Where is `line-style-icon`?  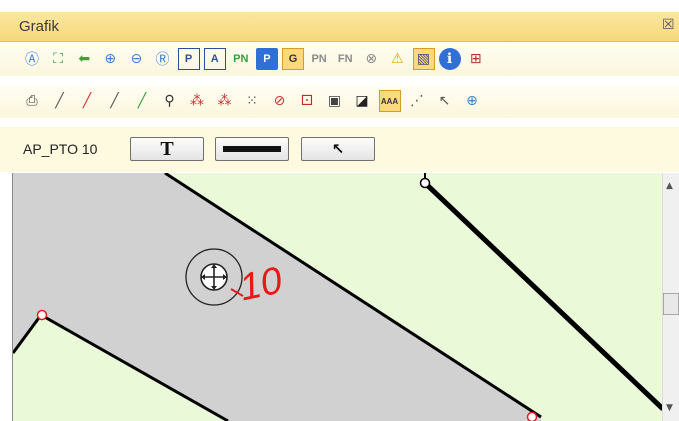
line-style-icon is located at coordinates (252, 149).